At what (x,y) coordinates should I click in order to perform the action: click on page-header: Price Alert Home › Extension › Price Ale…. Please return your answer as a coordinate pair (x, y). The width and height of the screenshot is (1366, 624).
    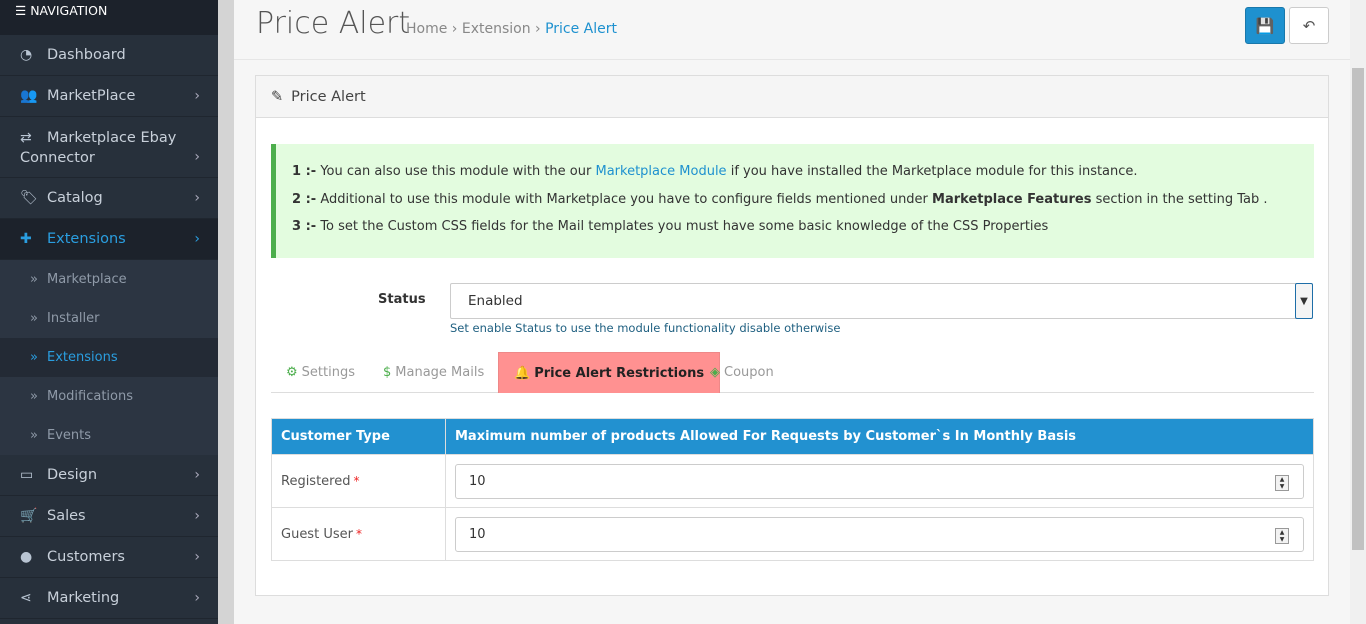
    Looking at the image, I should click on (792, 30).